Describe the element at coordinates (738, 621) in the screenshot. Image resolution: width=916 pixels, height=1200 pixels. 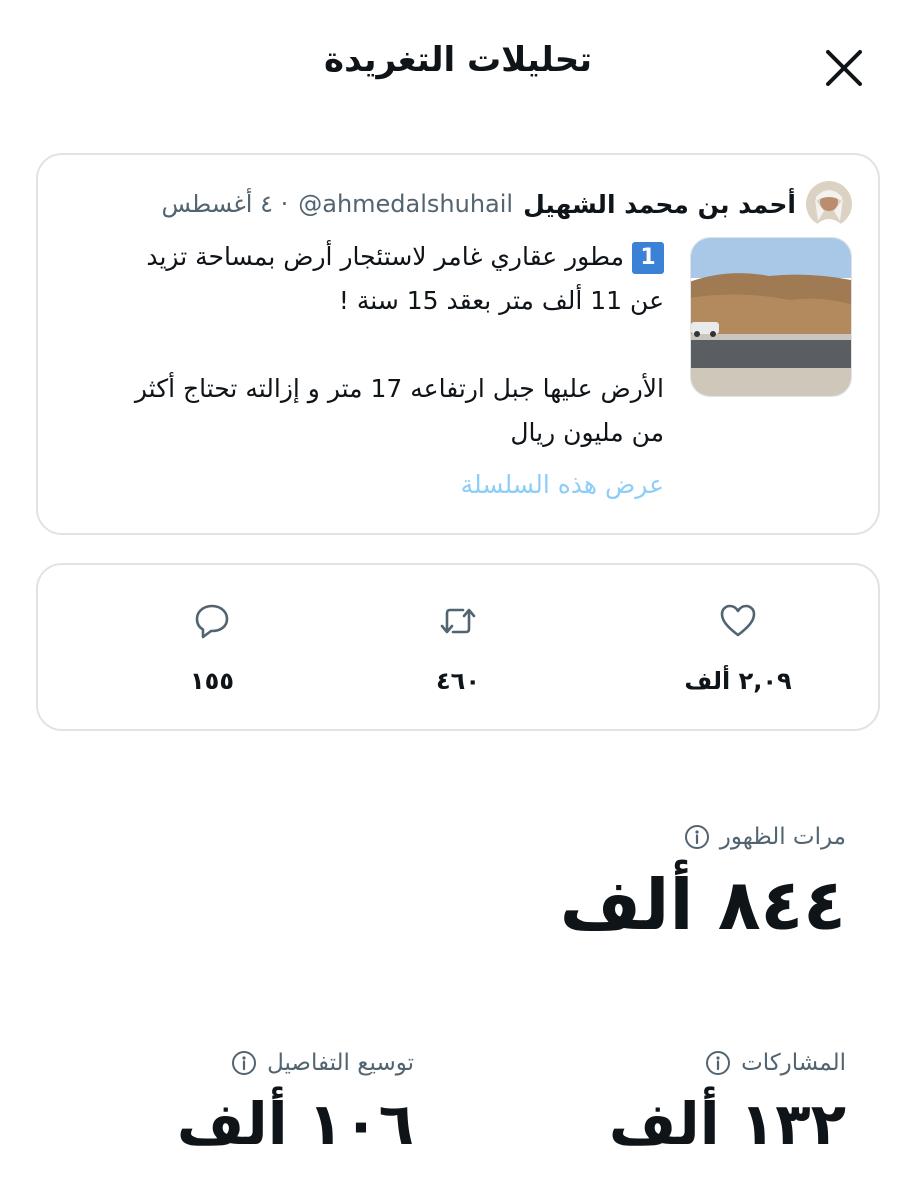
I see `heart-icon` at that location.